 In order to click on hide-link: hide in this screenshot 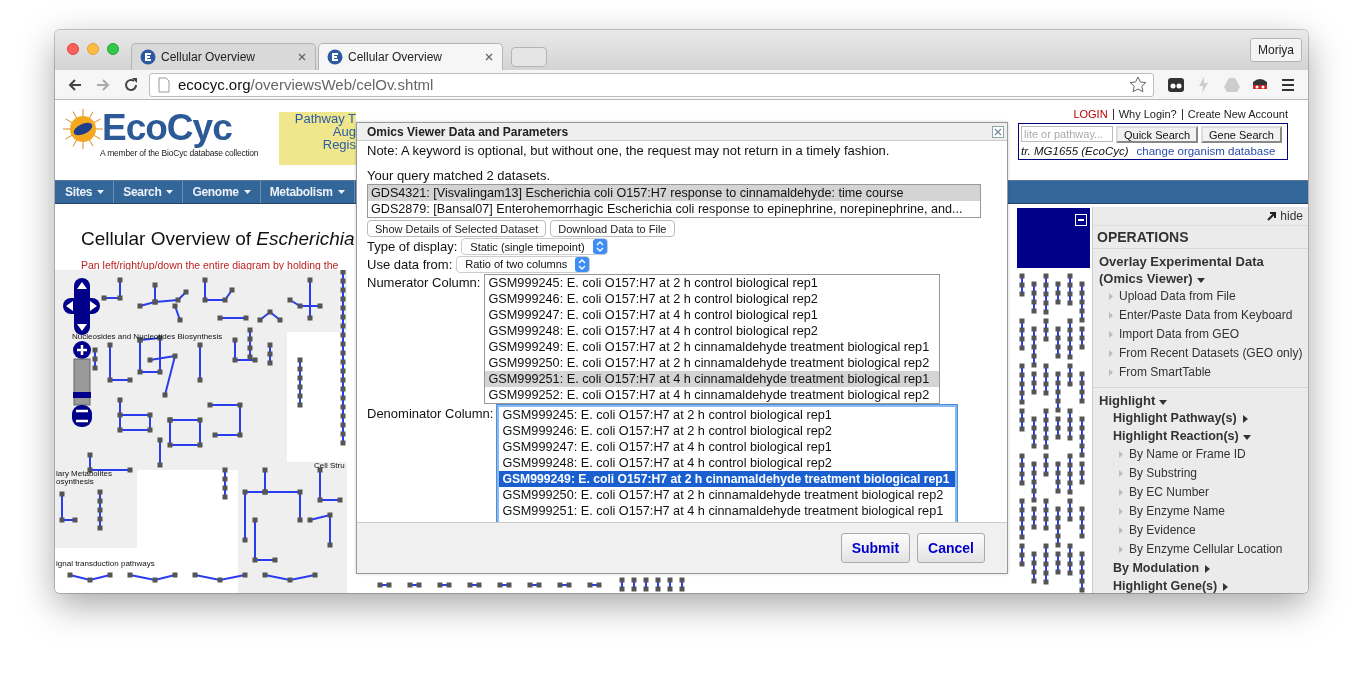, I will do `click(1291, 216)`.